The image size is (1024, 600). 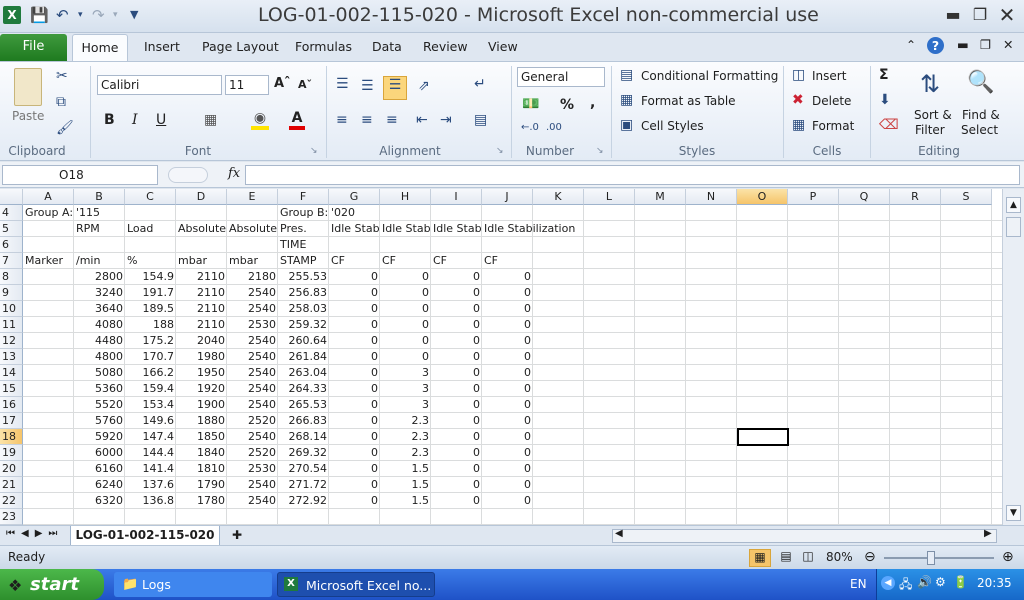 I want to click on cell: Absolute, so click(x=253, y=229).